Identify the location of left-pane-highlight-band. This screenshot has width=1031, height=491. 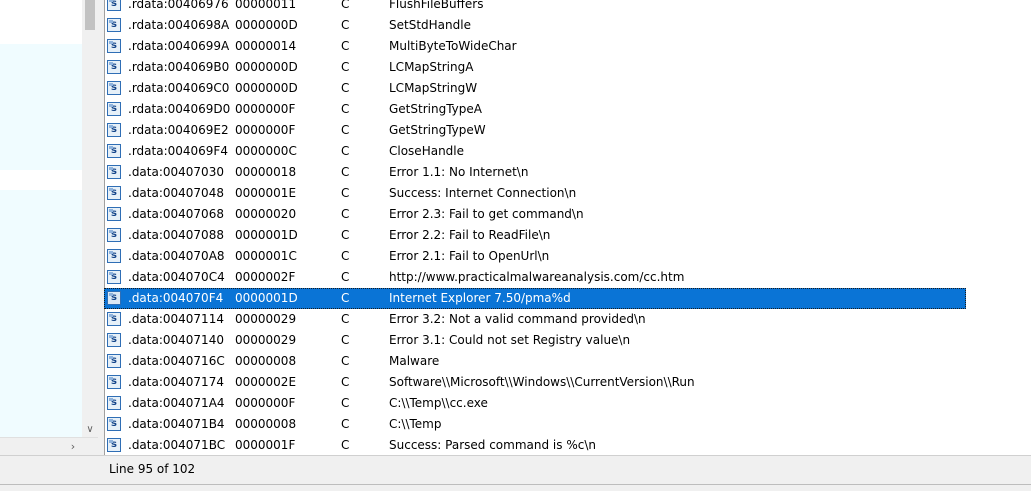
(41, 313).